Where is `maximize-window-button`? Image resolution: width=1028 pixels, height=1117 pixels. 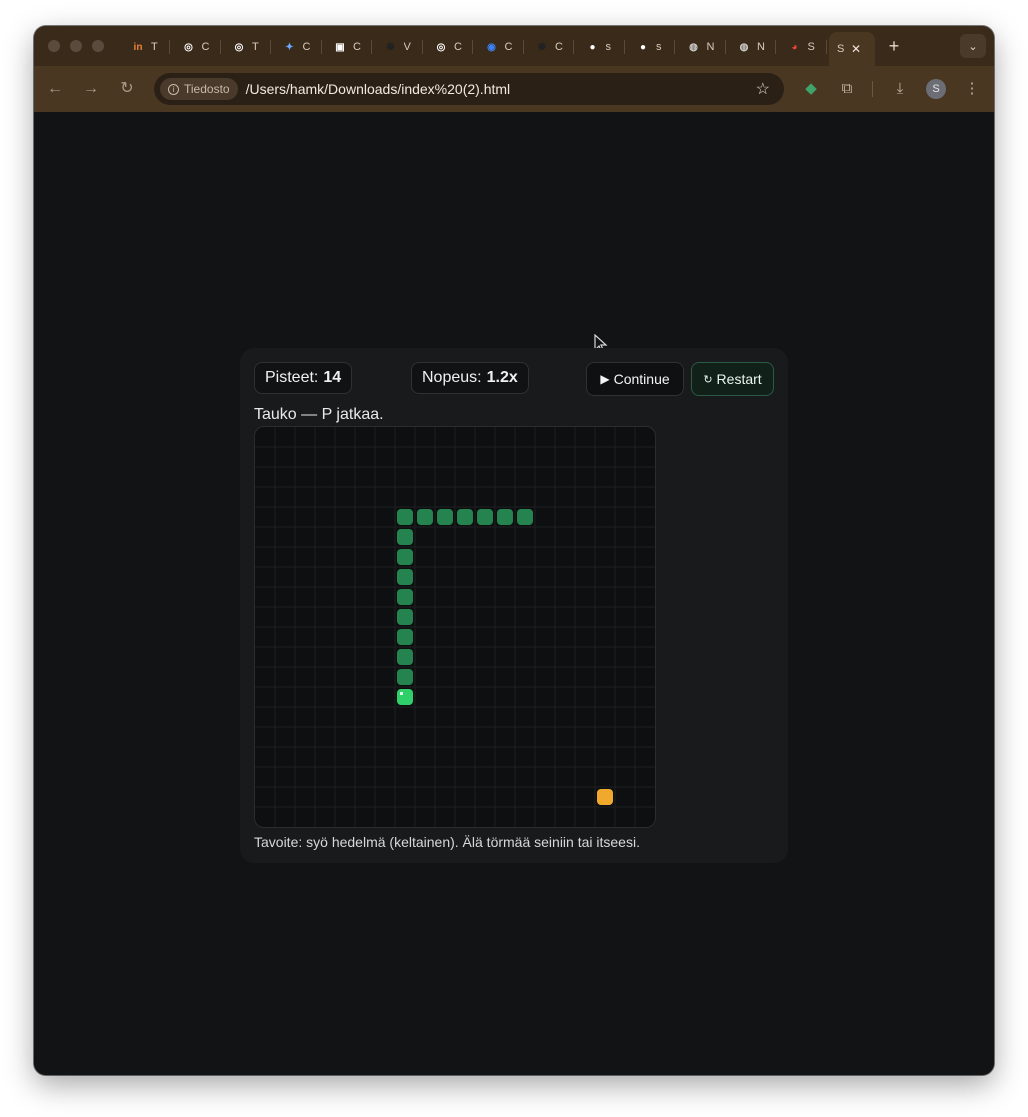 maximize-window-button is located at coordinates (98, 46).